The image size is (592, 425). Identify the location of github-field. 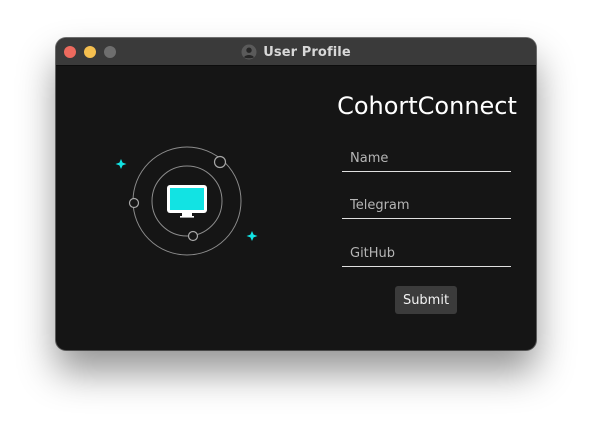
(426, 254).